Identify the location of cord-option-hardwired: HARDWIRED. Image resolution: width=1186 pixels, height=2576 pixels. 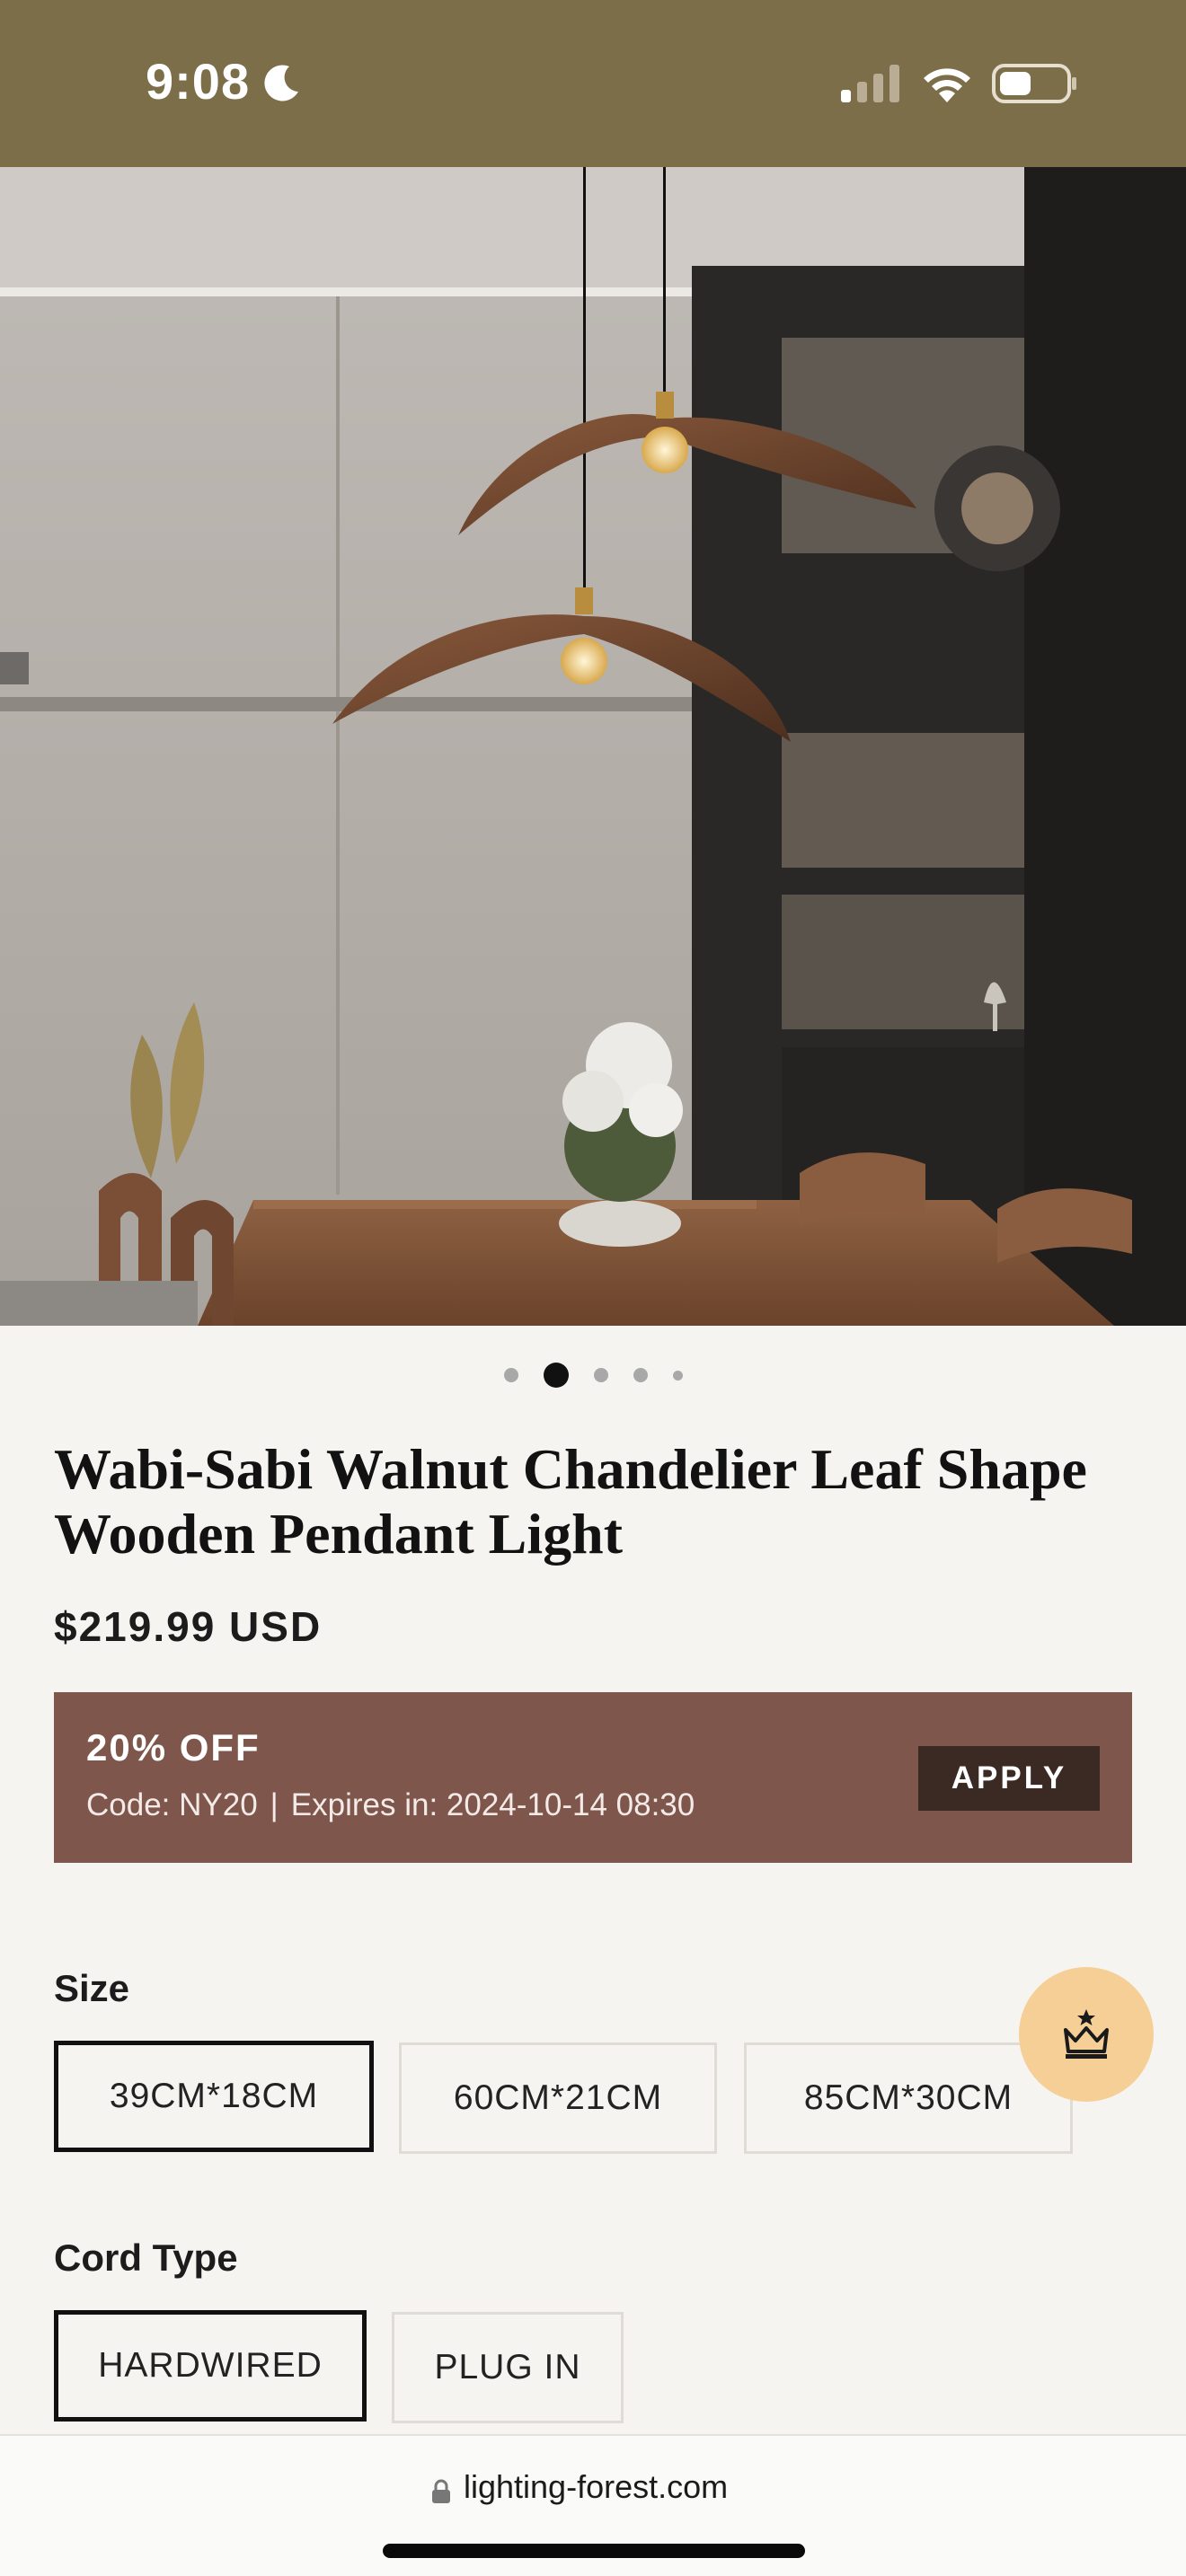
(210, 2366).